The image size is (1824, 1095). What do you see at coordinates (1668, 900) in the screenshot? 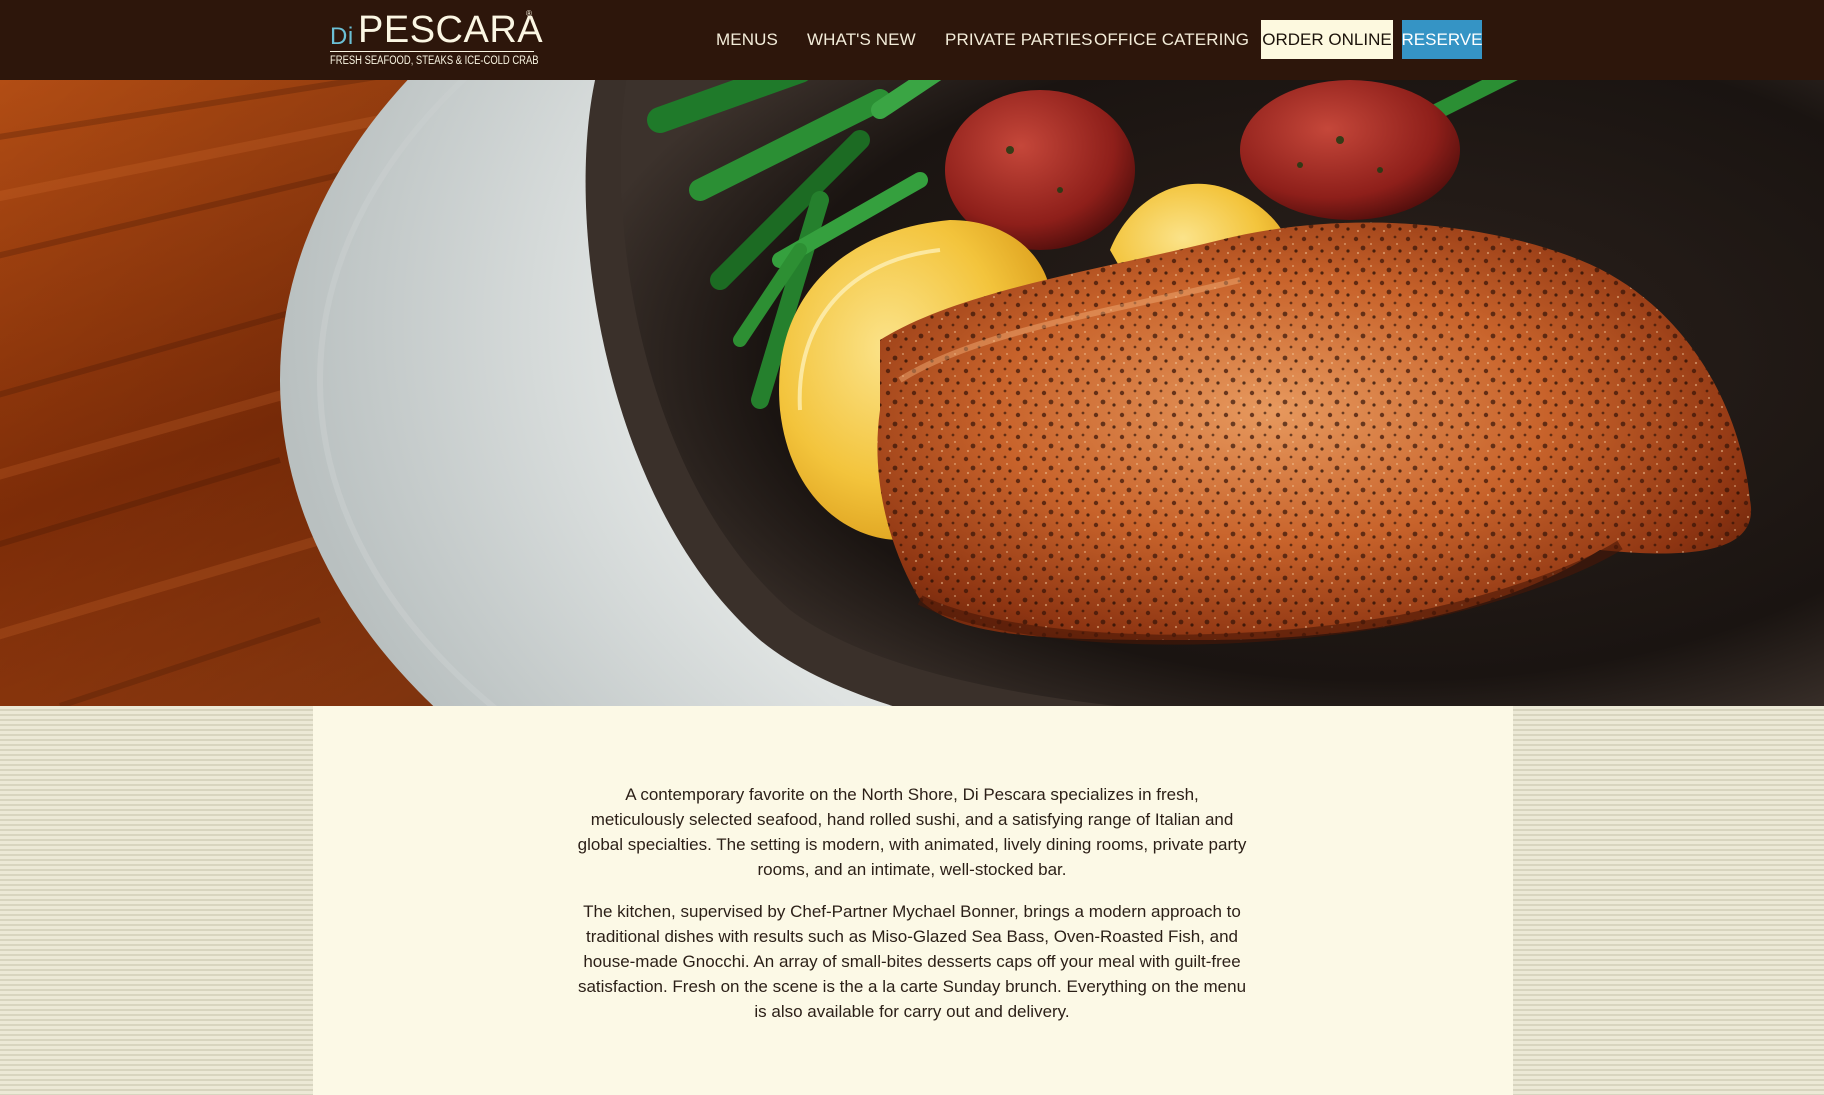
I see `striped-background-right` at bounding box center [1668, 900].